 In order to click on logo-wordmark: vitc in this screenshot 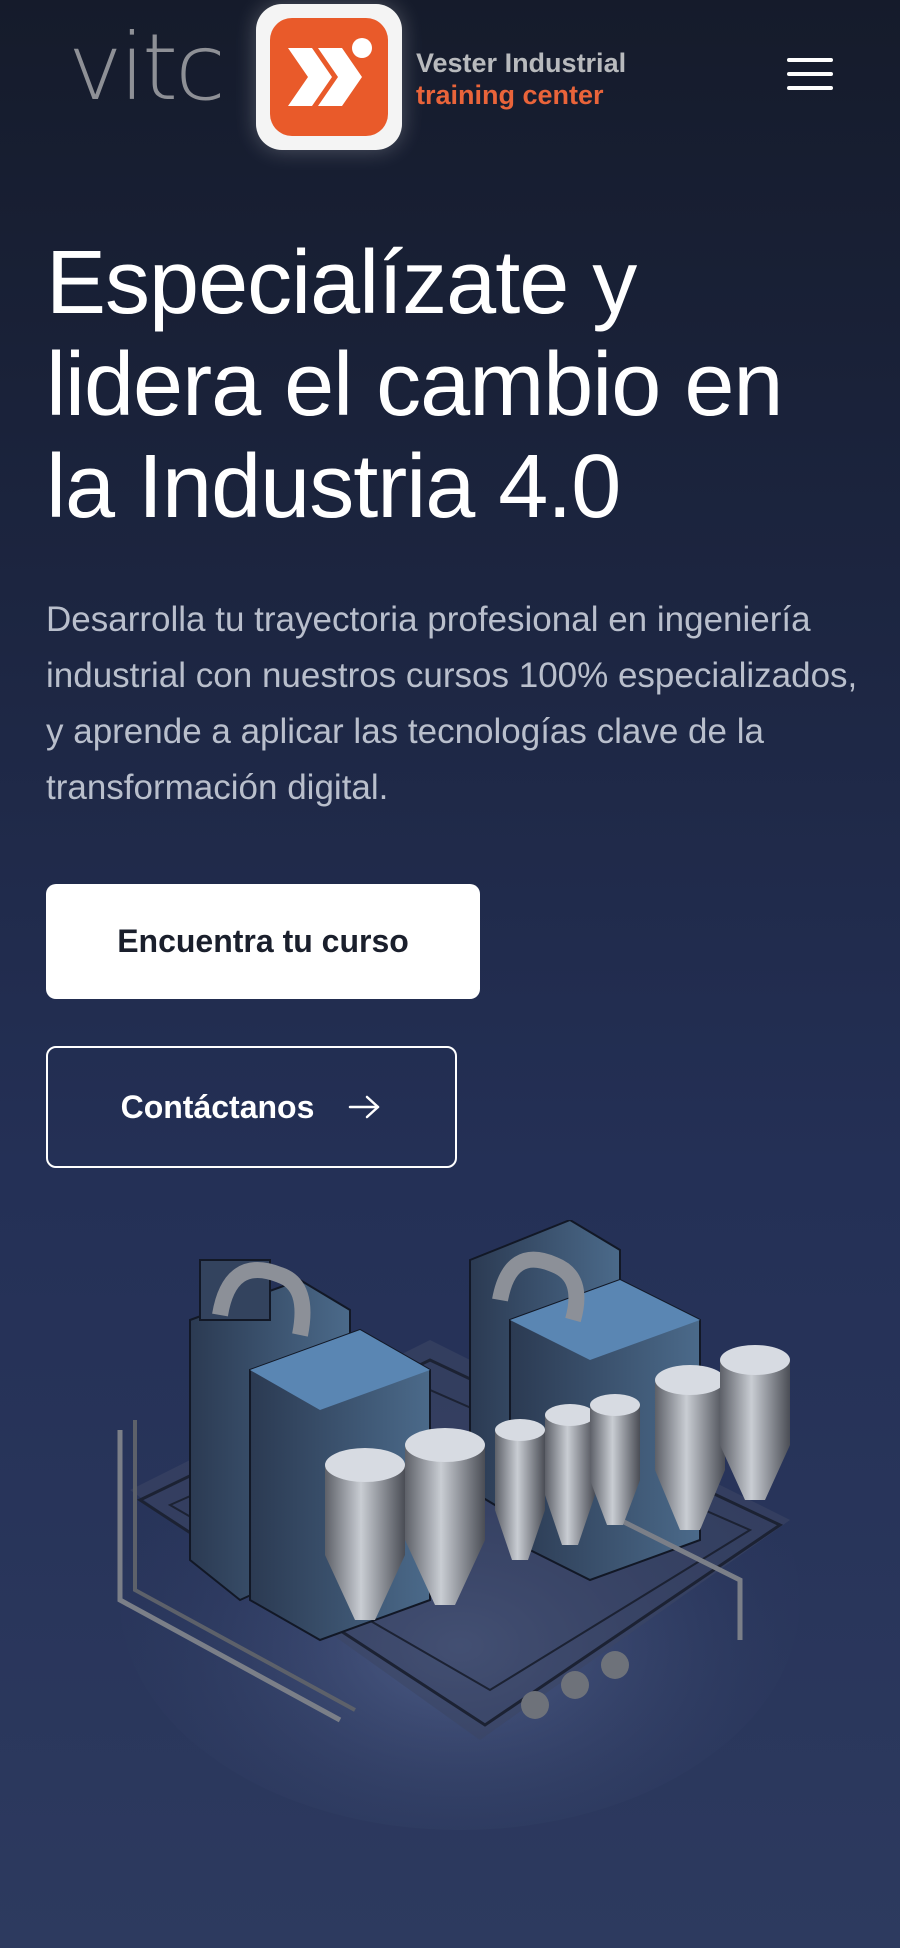, I will do `click(147, 67)`.